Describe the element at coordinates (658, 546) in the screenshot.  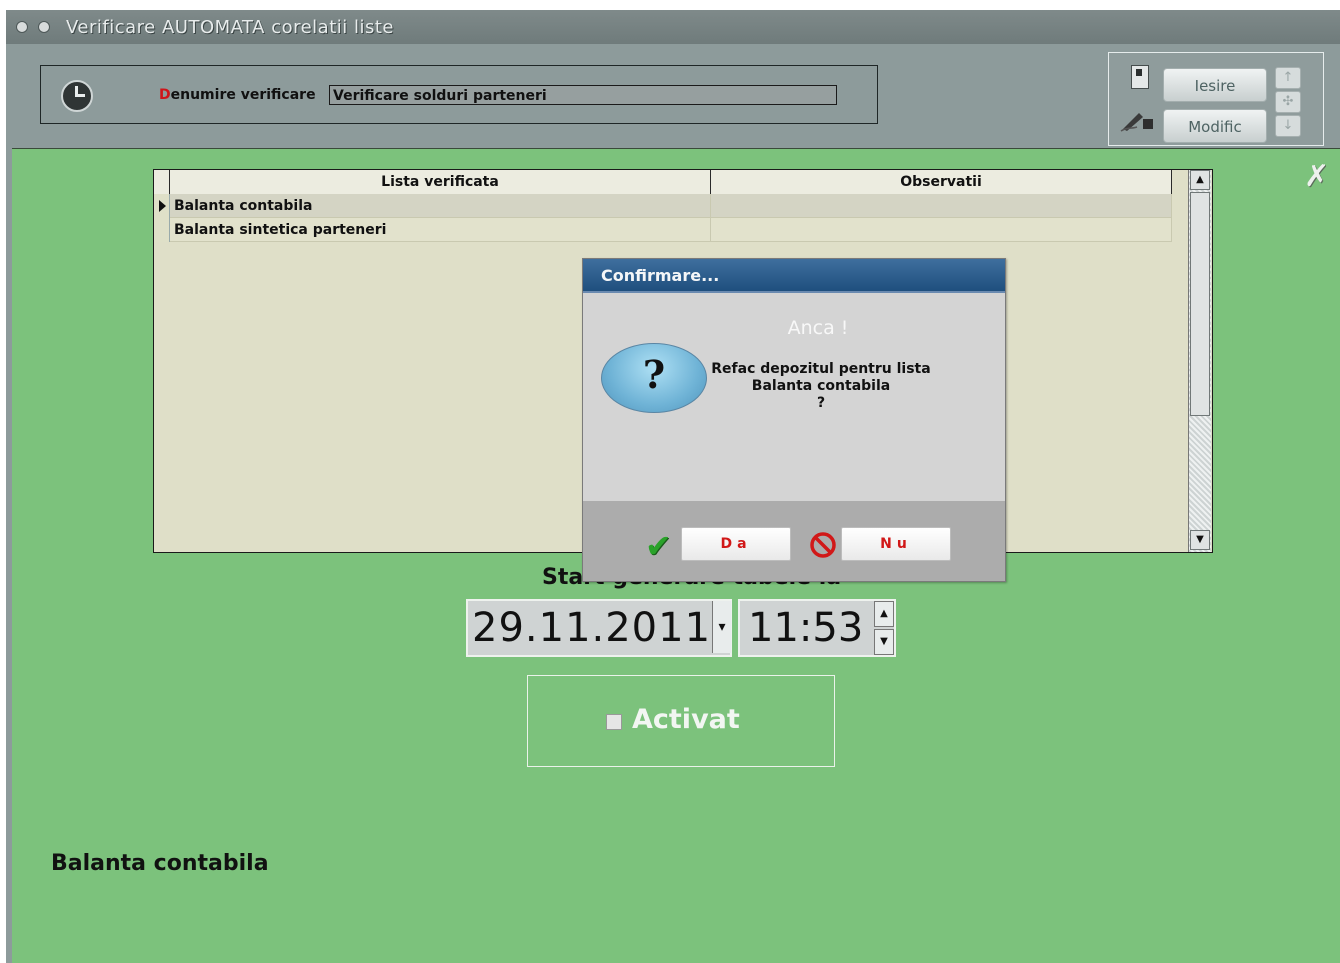
I see `check-icon: ✔` at that location.